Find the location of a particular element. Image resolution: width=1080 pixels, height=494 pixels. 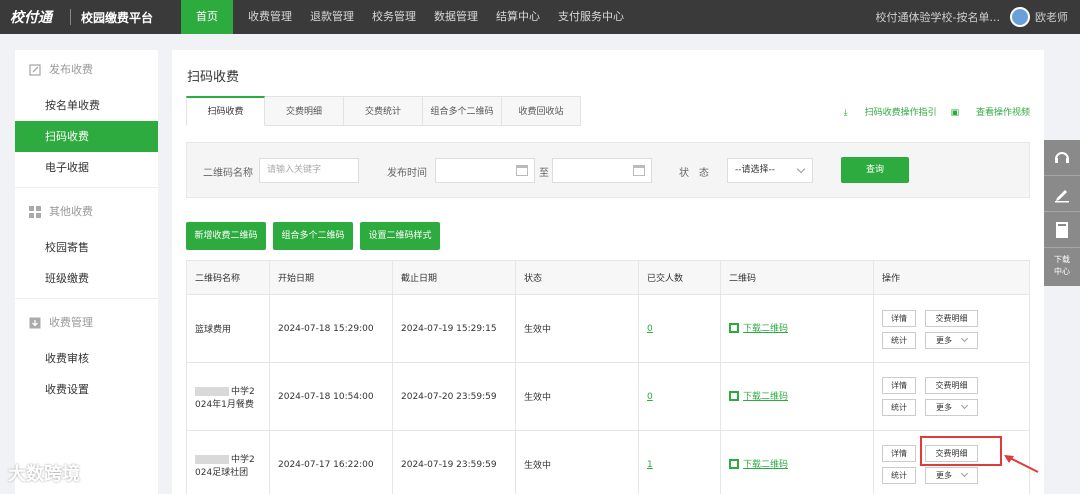

nav-settlement: 结算中心 is located at coordinates (518, 17).